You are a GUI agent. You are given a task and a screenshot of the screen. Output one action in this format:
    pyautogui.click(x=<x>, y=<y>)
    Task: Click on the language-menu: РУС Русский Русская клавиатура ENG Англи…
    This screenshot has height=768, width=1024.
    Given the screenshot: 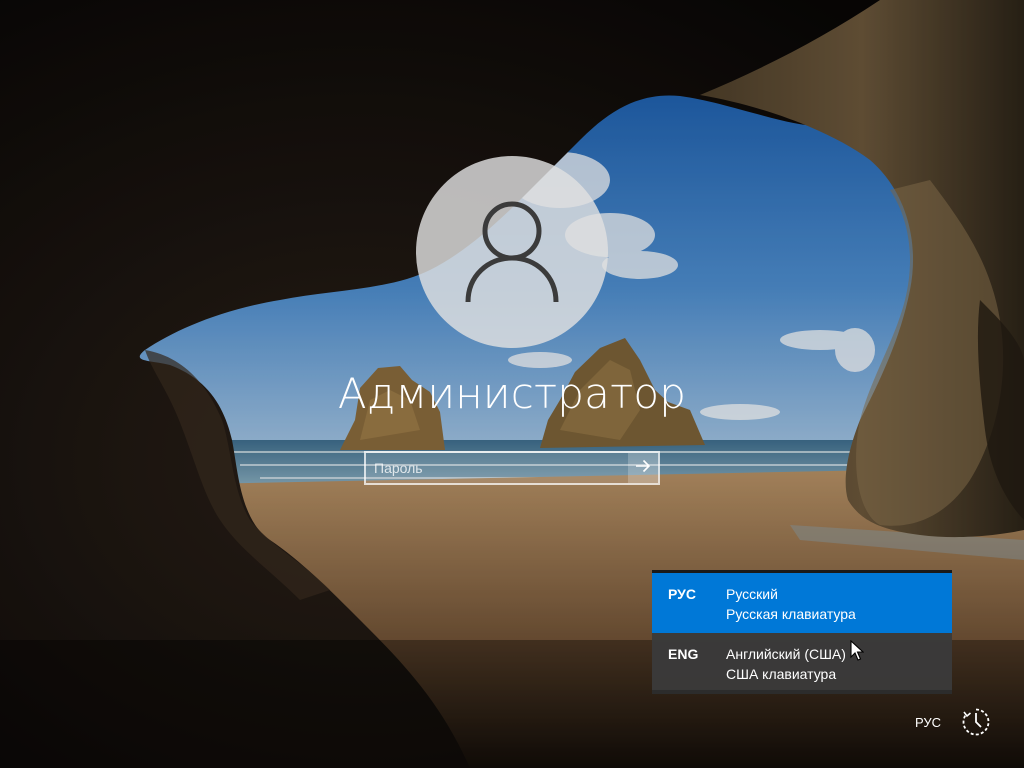 What is the action you would take?
    pyautogui.click(x=802, y=632)
    